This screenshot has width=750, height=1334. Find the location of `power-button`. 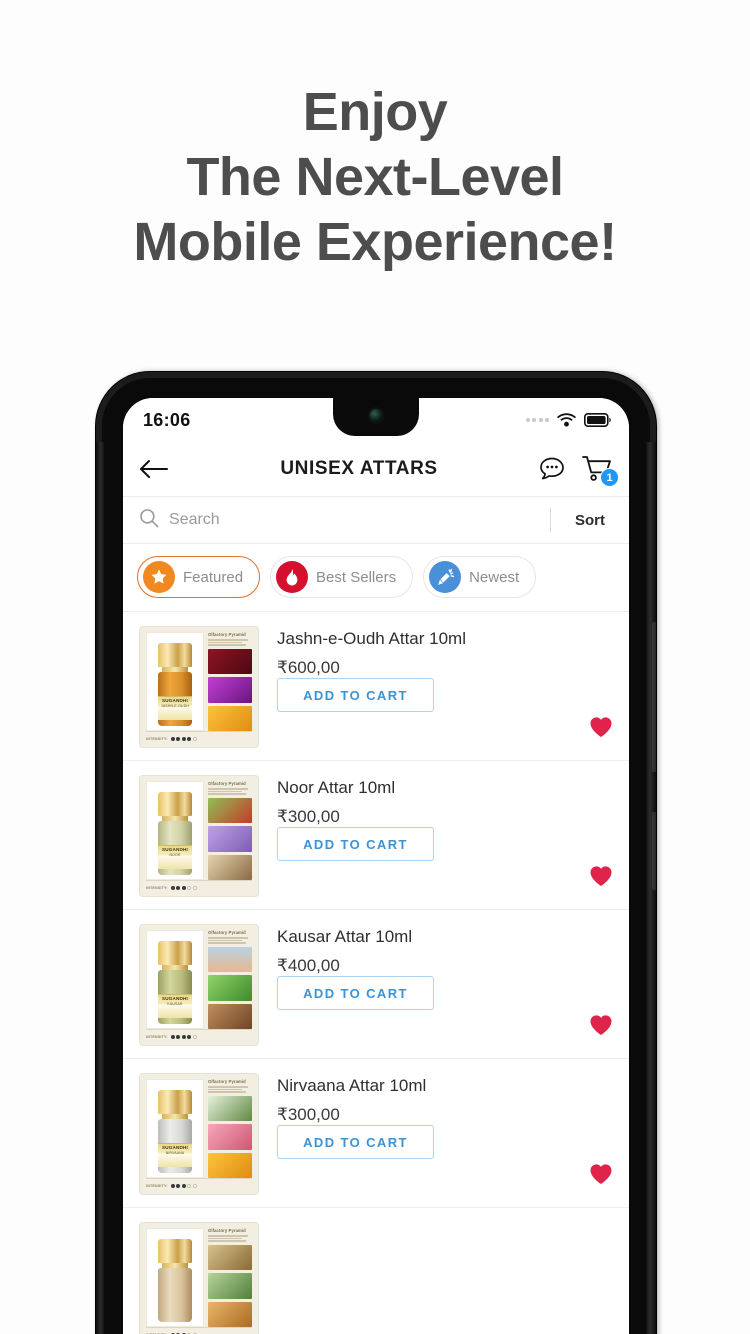

power-button is located at coordinates (654, 851).